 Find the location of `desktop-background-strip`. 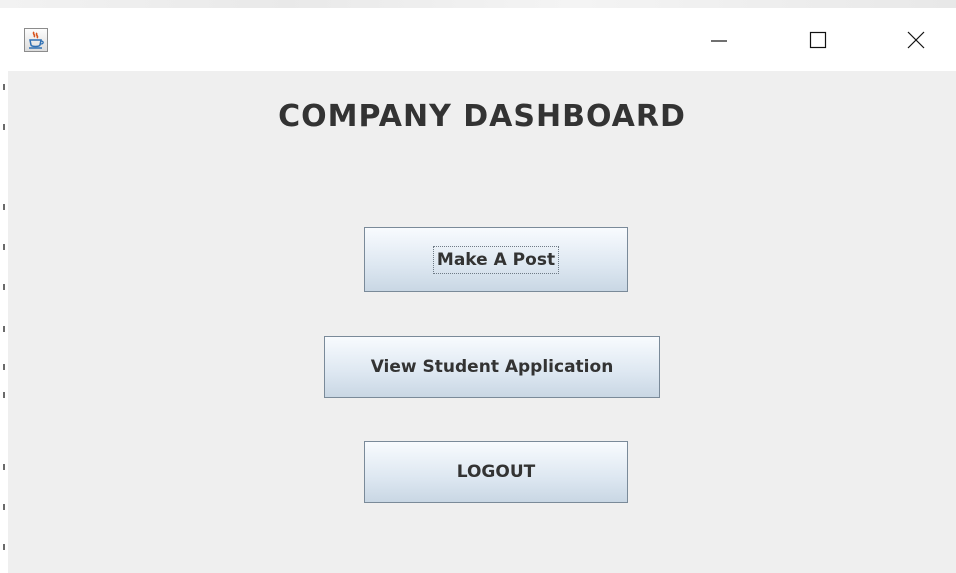

desktop-background-strip is located at coordinates (478, 4).